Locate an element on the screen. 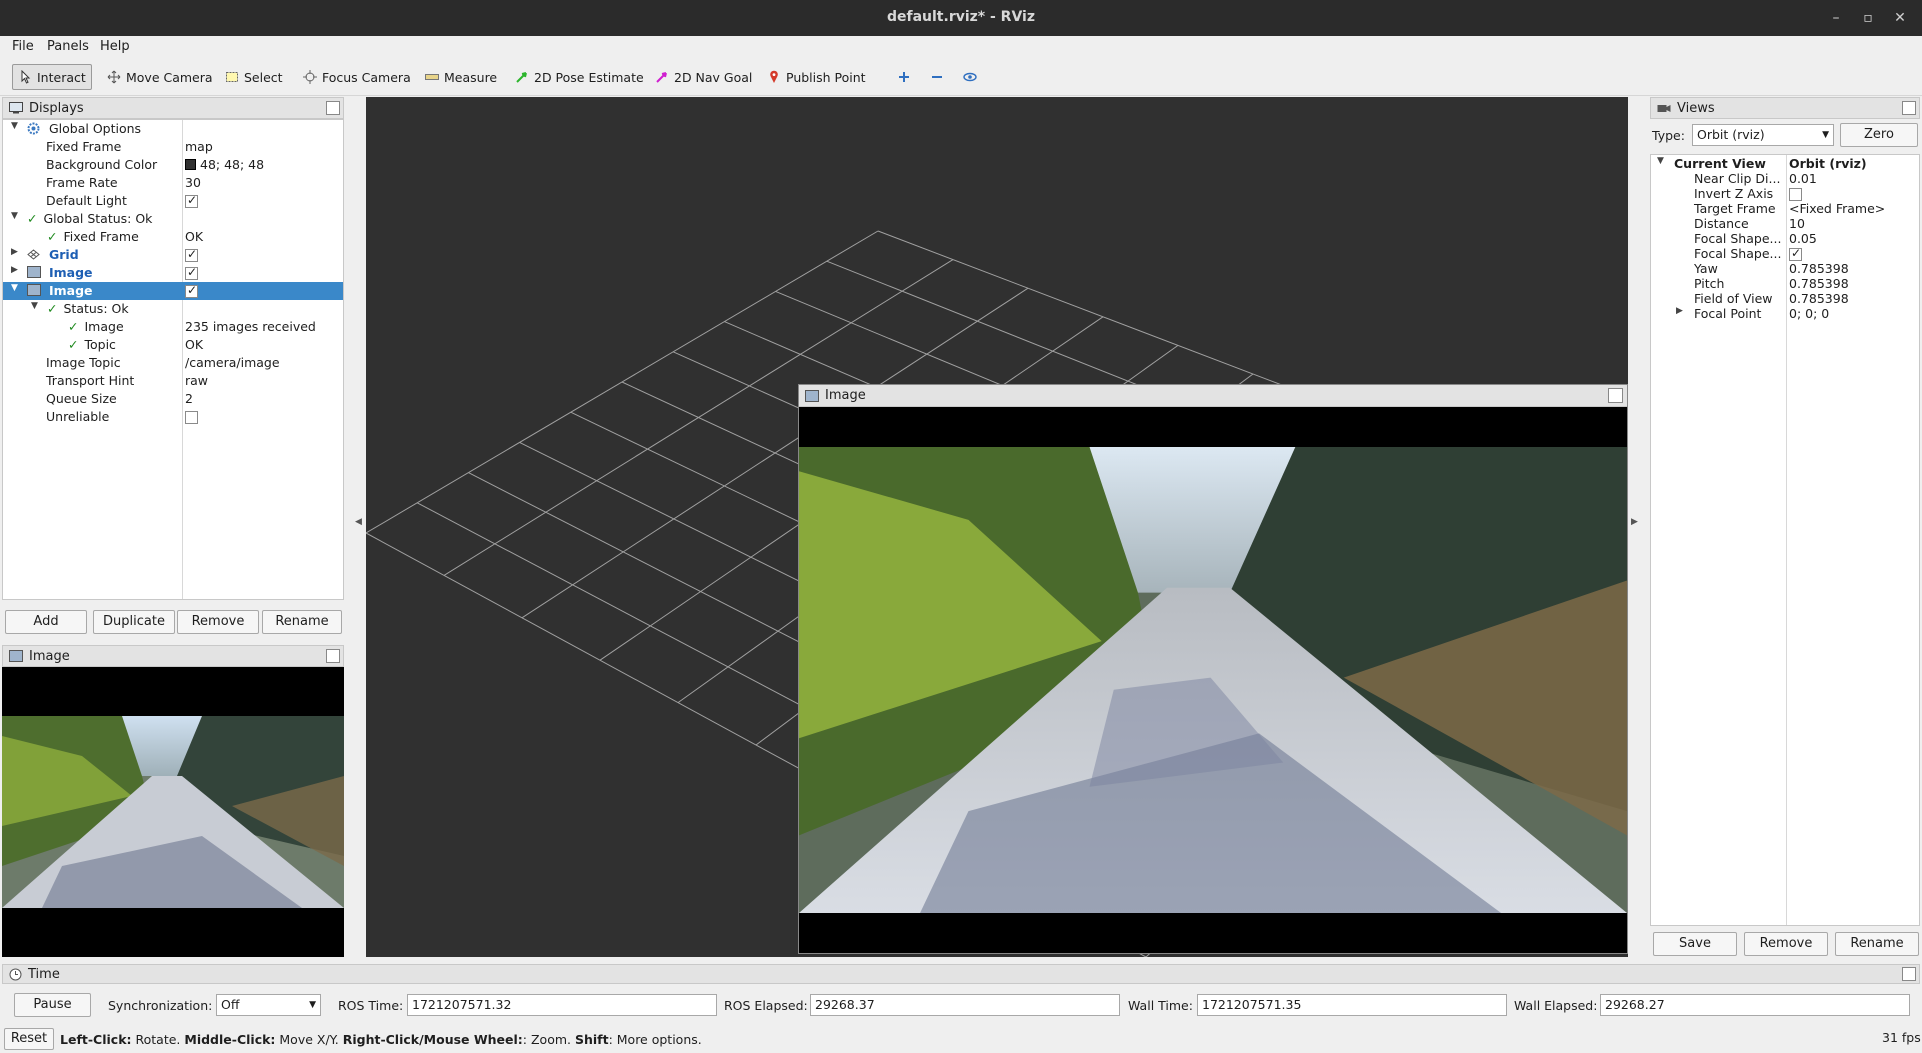 The width and height of the screenshot is (1922, 1053). tree-row-image-1: ▶ Image is located at coordinates (173, 273).